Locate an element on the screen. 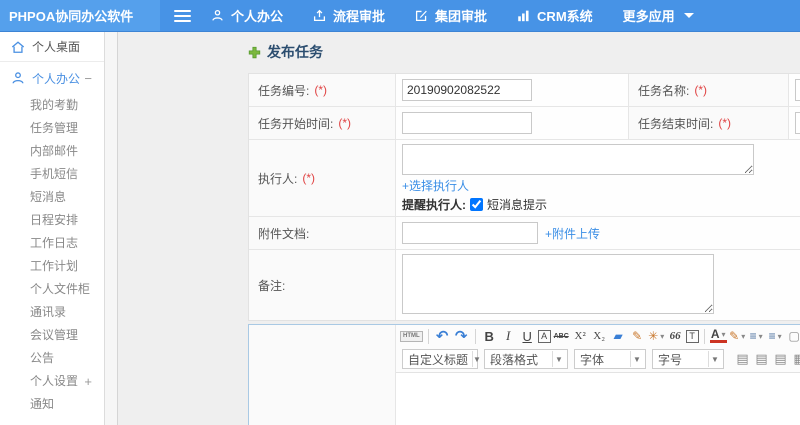 Image resolution: width=800 pixels, height=425 pixels. start-time-input is located at coordinates (467, 123).